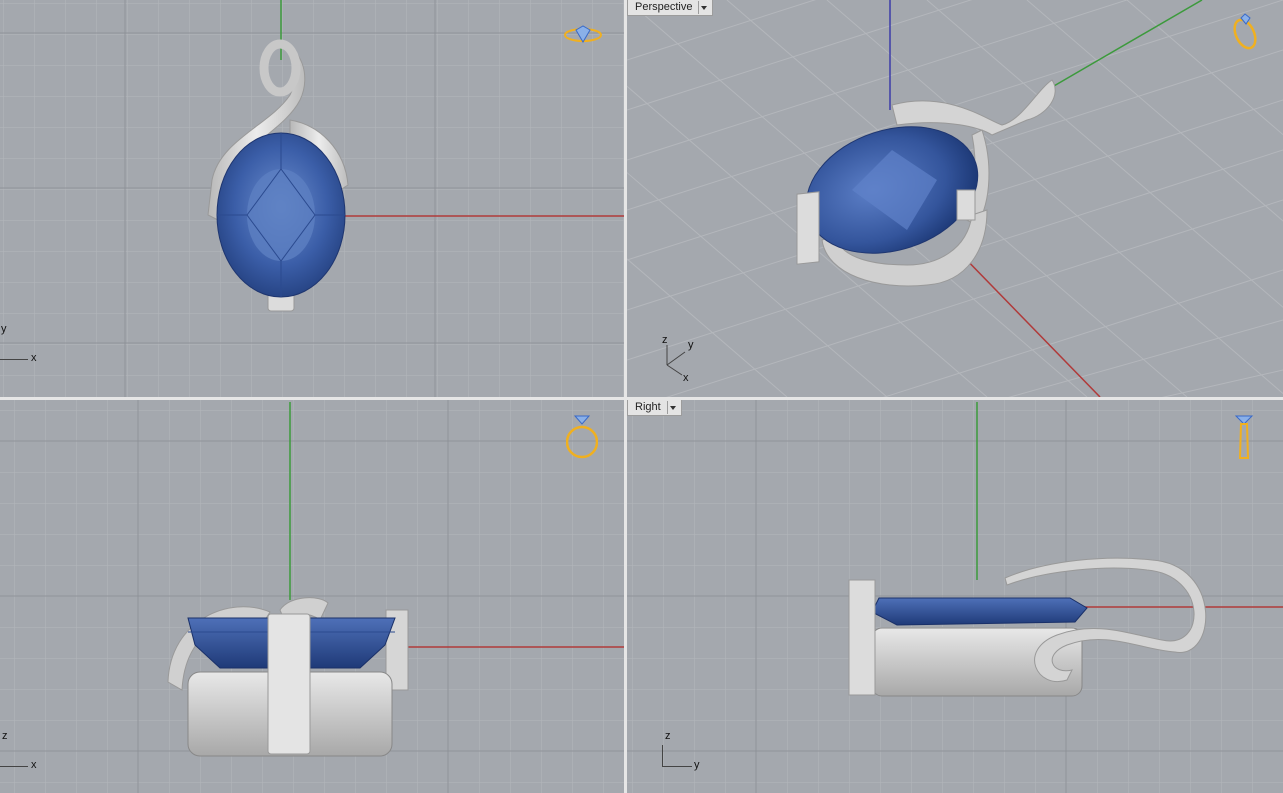  Describe the element at coordinates (665, 340) in the screenshot. I see `axis-label-a: z` at that location.